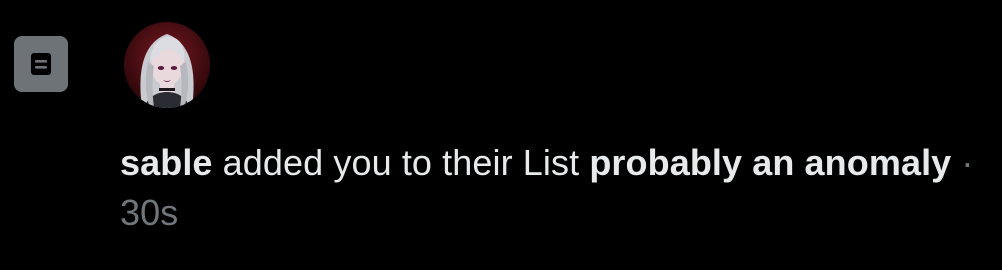  What do you see at coordinates (41, 64) in the screenshot?
I see `list-icon` at bounding box center [41, 64].